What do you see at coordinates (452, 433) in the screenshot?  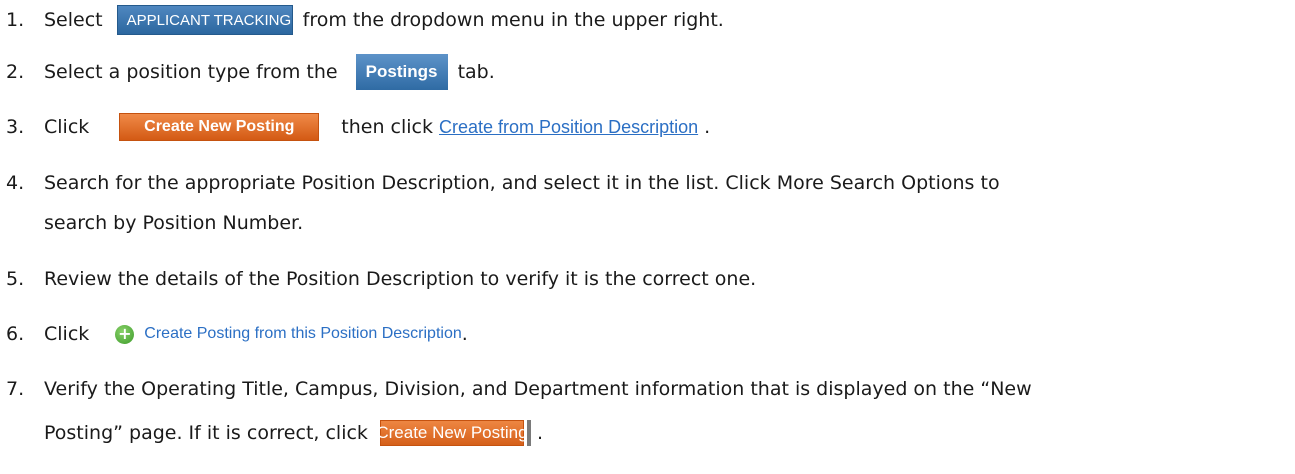 I see `create-new-posting-submit-button: Create New Posting` at bounding box center [452, 433].